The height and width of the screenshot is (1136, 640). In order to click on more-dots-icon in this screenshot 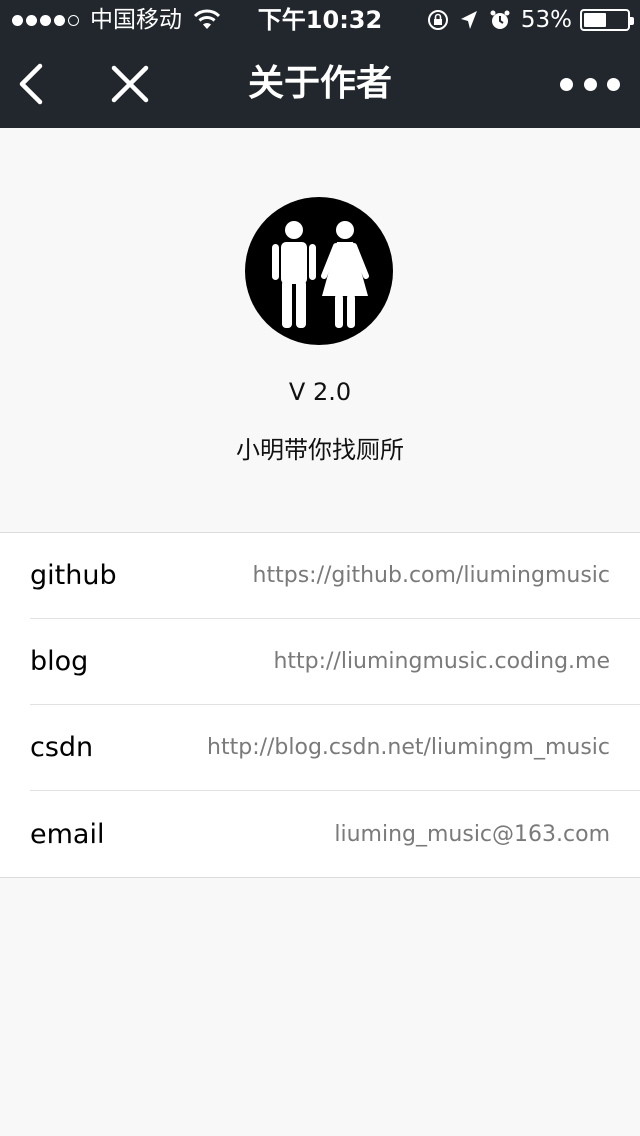, I will do `click(590, 84)`.